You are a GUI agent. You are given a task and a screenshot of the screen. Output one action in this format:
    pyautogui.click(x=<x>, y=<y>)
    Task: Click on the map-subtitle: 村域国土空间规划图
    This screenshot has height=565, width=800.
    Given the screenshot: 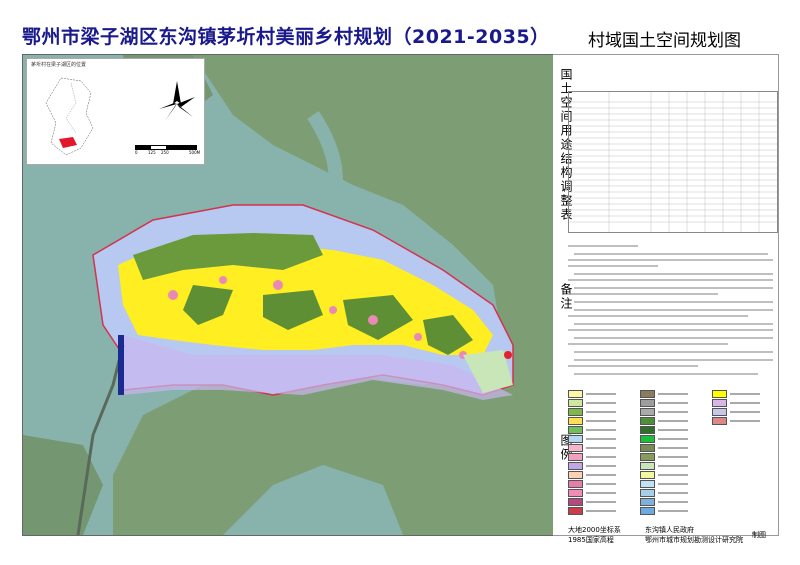 What is the action you would take?
    pyautogui.click(x=664, y=41)
    